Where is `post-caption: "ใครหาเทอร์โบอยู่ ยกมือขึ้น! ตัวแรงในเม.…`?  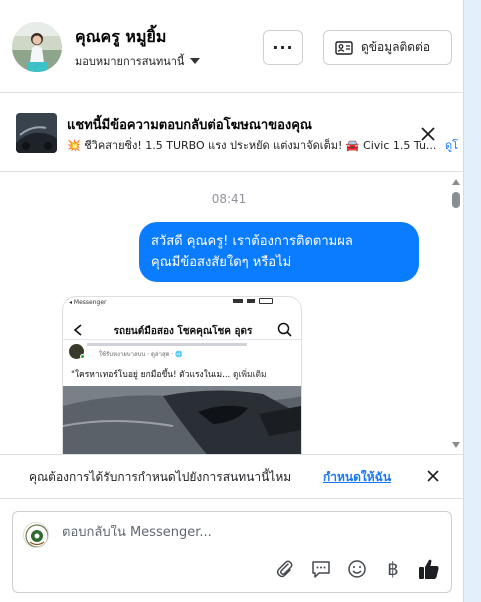
post-caption: "ใครหาเทอร์โบอยู่ ยกมือขึ้น! ตัวแรงในเม.… is located at coordinates (169, 374).